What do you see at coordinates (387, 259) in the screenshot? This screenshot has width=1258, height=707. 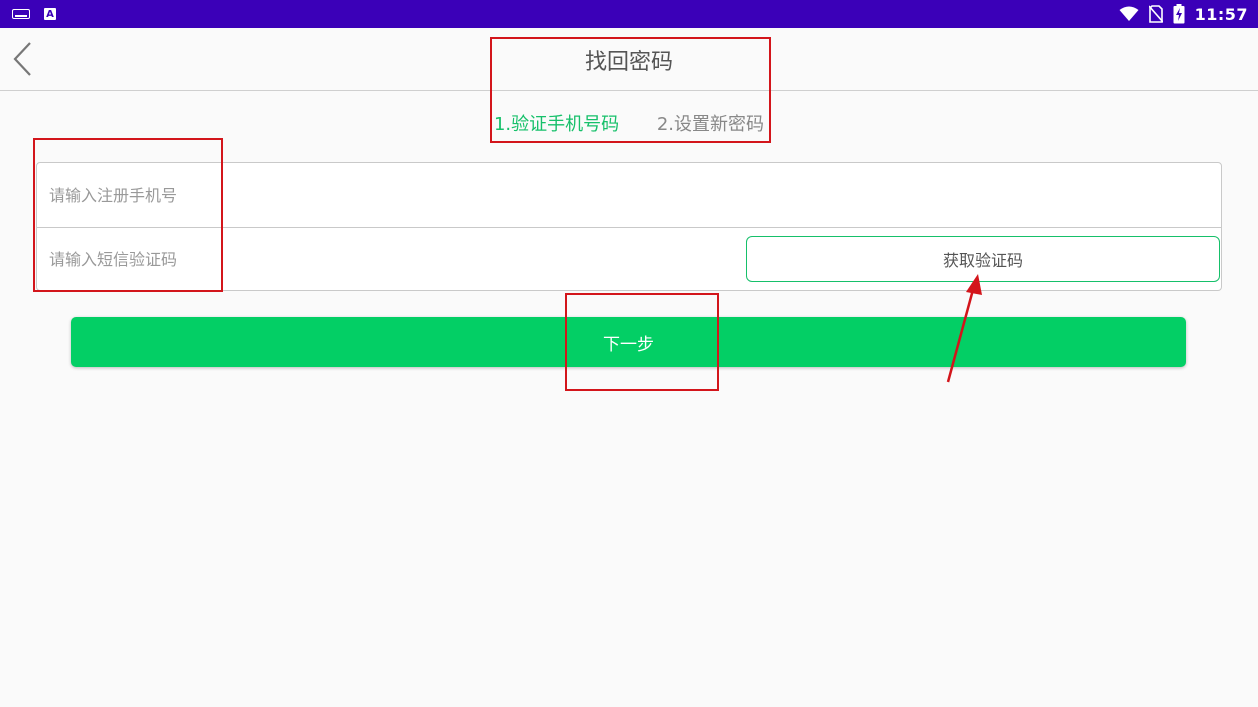 I see `sms-code-input` at bounding box center [387, 259].